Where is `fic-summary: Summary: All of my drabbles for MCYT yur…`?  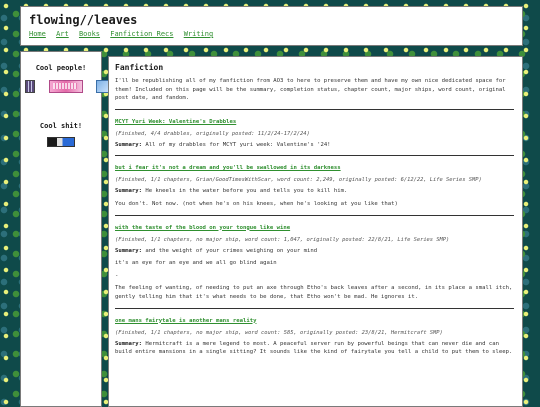 fic-summary: Summary: All of my drabbles for MCYT yur… is located at coordinates (314, 145).